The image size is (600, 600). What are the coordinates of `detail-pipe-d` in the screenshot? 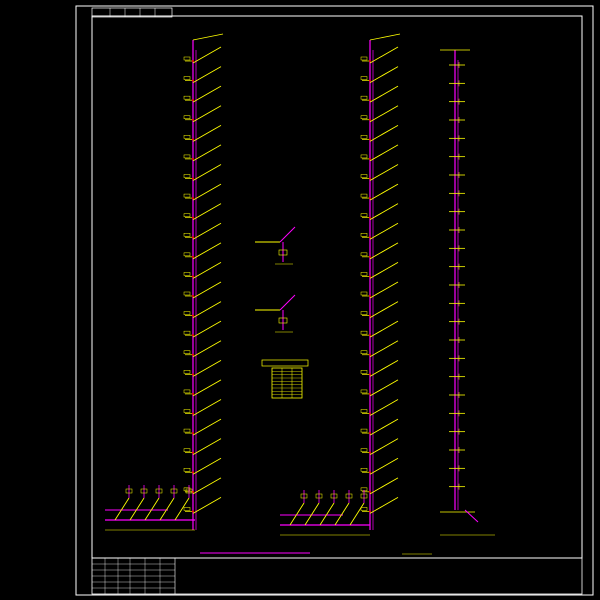 It's located at (287, 234).